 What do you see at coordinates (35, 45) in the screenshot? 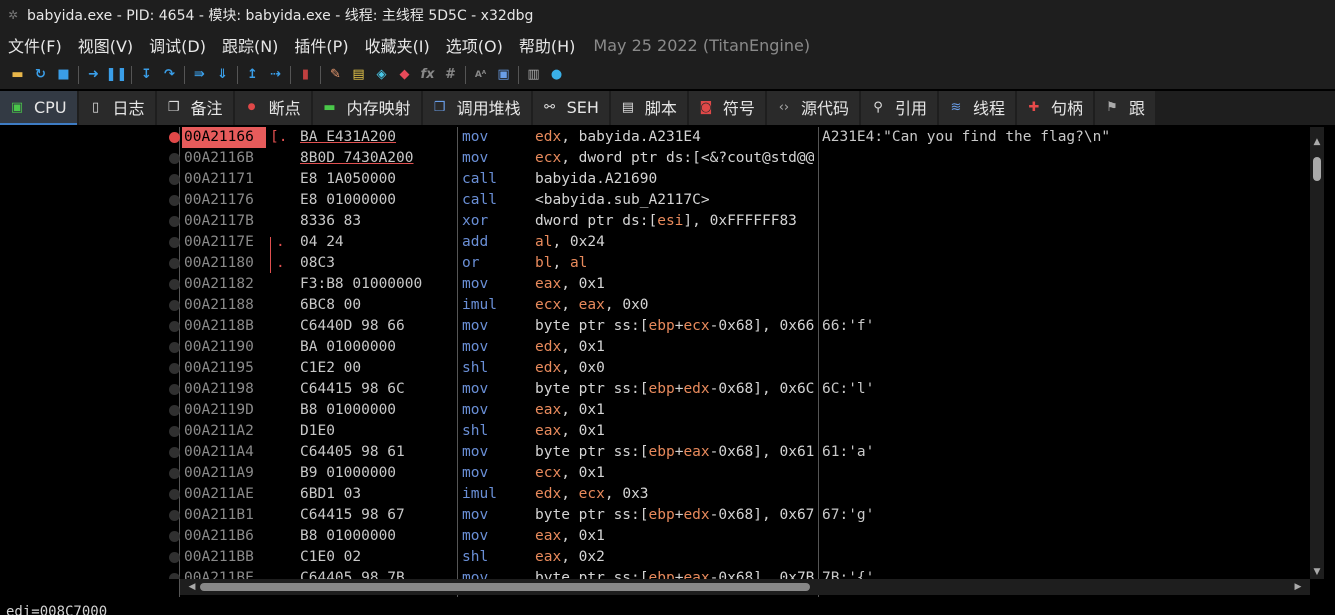
I see `menu-file: 文件(F)` at bounding box center [35, 45].